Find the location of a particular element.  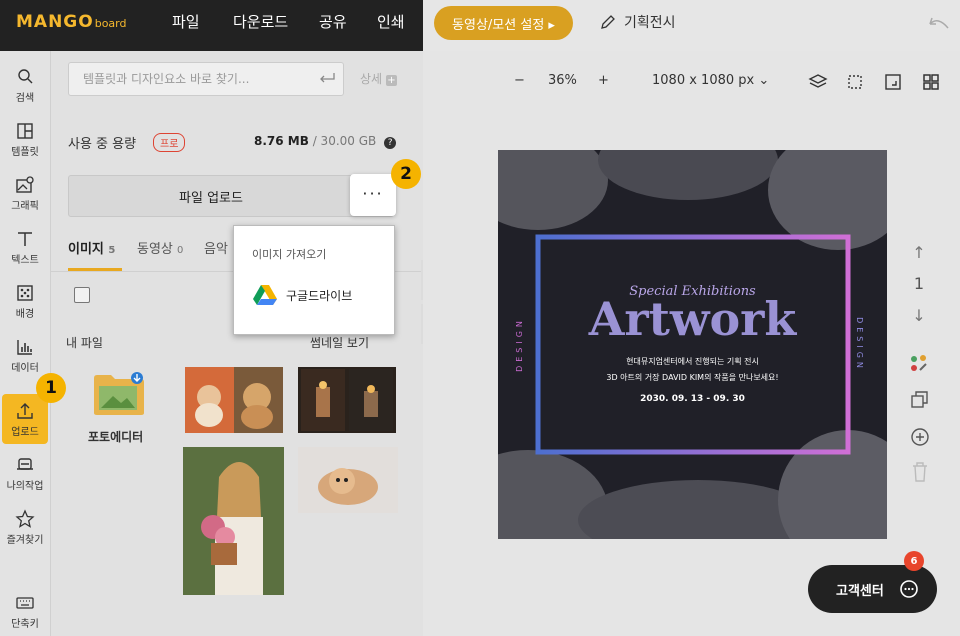

rail-search: 검색 is located at coordinates (25, 85).